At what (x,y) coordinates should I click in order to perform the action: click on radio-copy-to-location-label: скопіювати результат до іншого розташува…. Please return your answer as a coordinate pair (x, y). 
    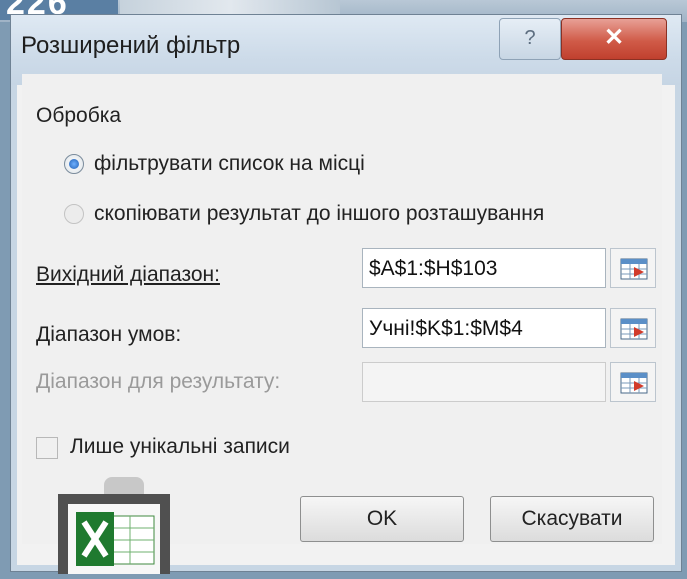
    Looking at the image, I should click on (319, 214).